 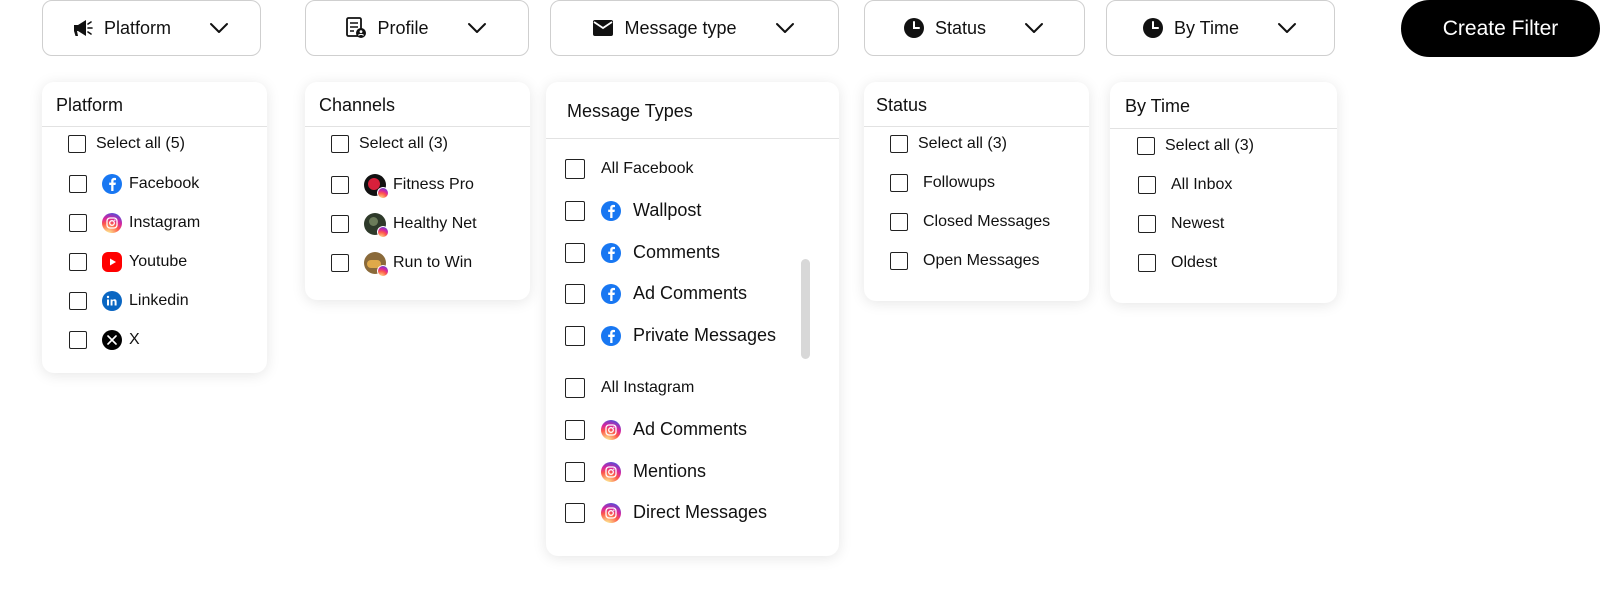 I want to click on linkedin-icon, so click(x=112, y=301).